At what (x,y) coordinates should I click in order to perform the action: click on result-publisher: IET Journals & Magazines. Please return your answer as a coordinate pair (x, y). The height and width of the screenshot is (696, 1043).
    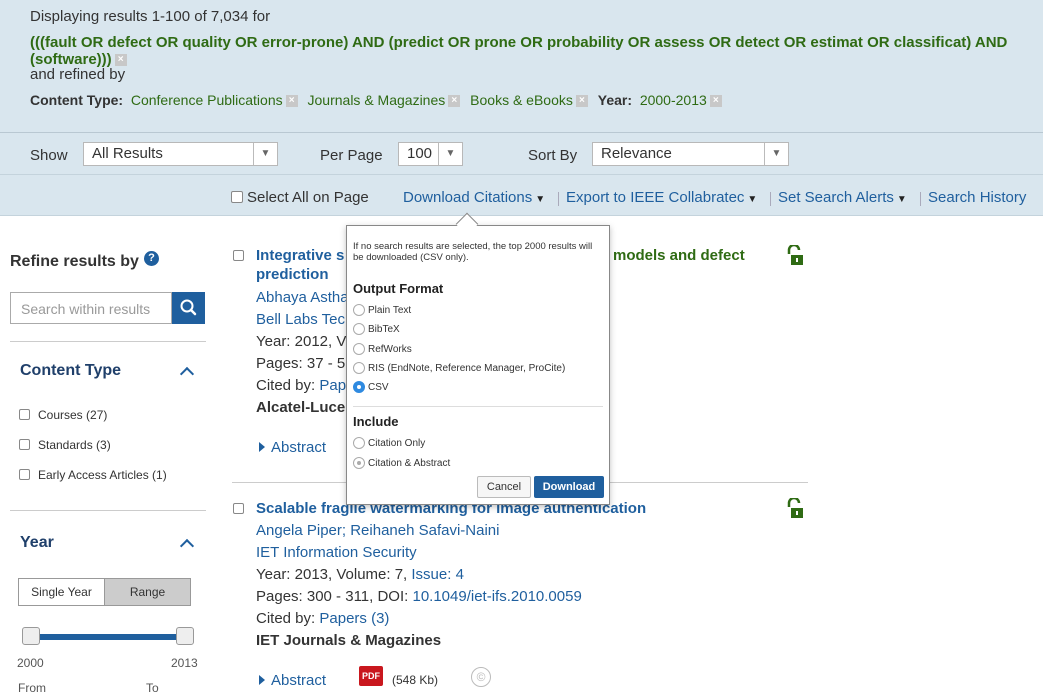
    Looking at the image, I should click on (349, 640).